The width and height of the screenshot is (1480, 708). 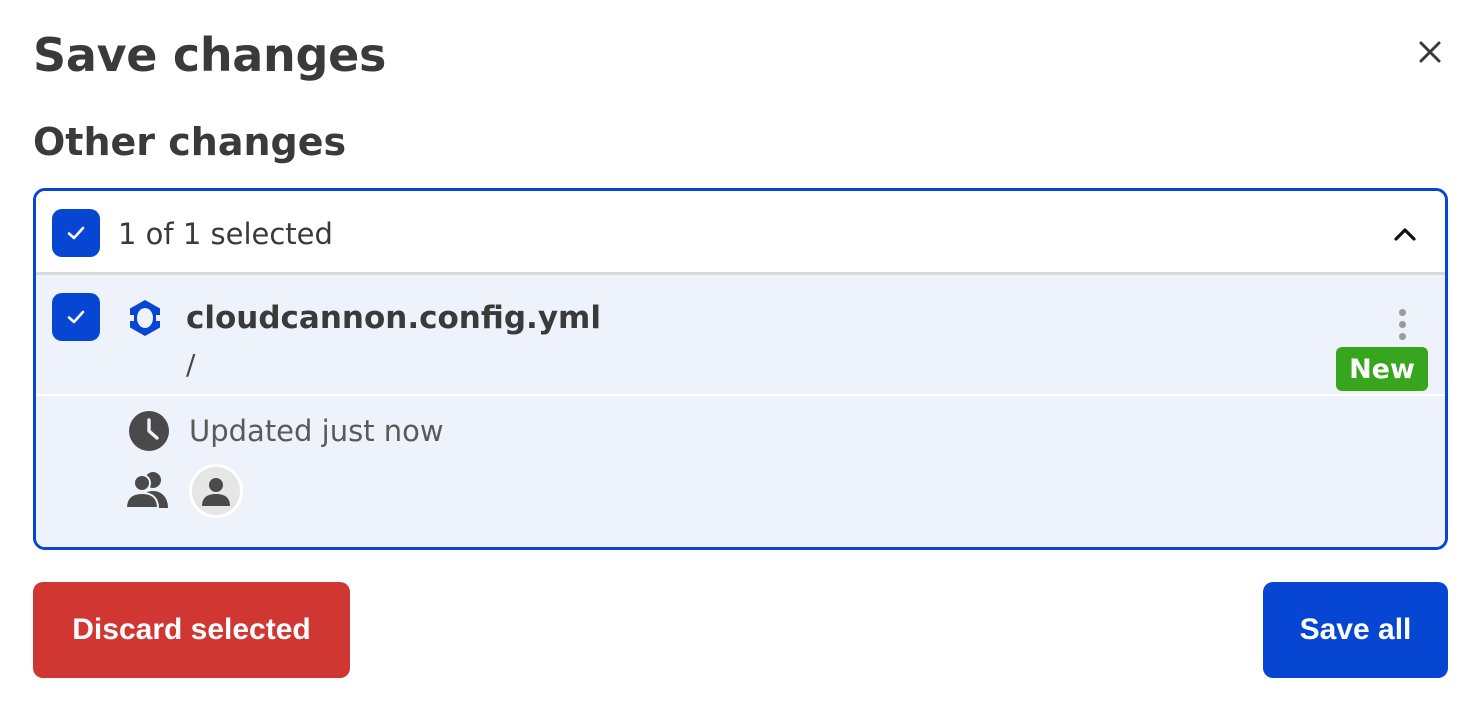 I want to click on cloudcannon-logo-icon, so click(x=145, y=318).